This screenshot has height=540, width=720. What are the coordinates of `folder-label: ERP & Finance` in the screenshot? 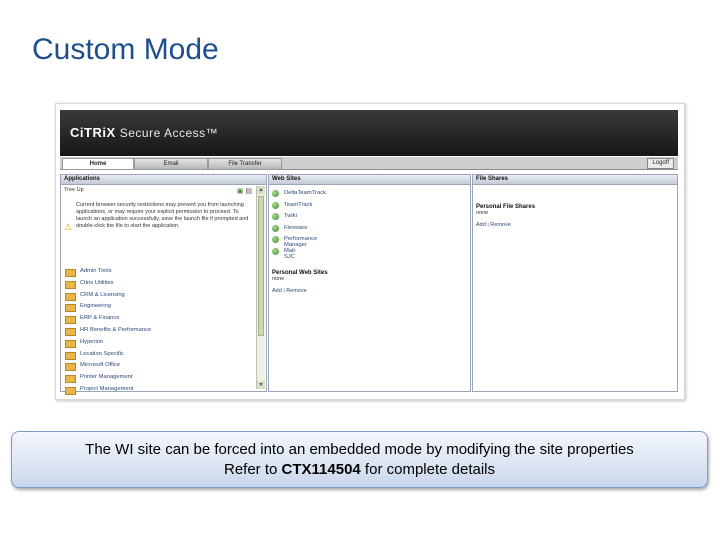 It's located at (100, 318).